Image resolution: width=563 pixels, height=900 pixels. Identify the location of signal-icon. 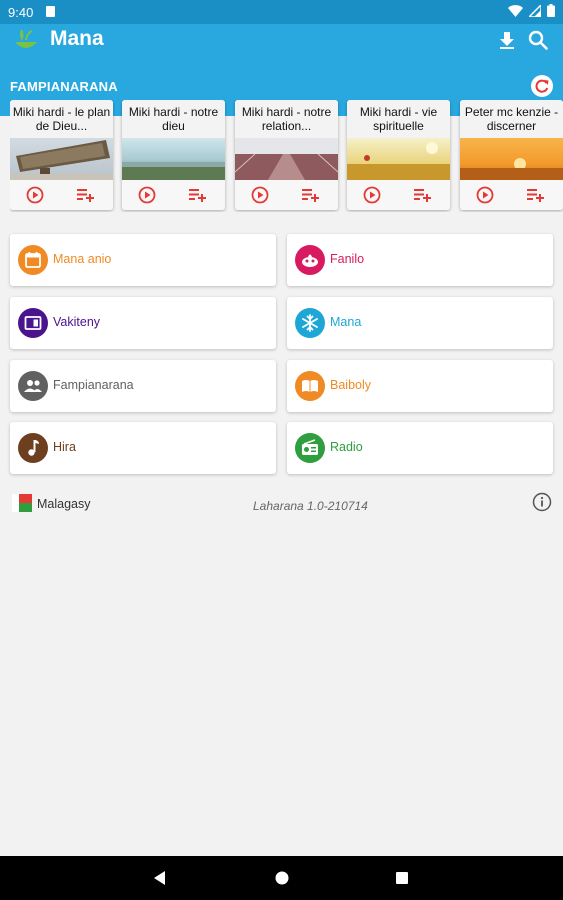
(535, 10).